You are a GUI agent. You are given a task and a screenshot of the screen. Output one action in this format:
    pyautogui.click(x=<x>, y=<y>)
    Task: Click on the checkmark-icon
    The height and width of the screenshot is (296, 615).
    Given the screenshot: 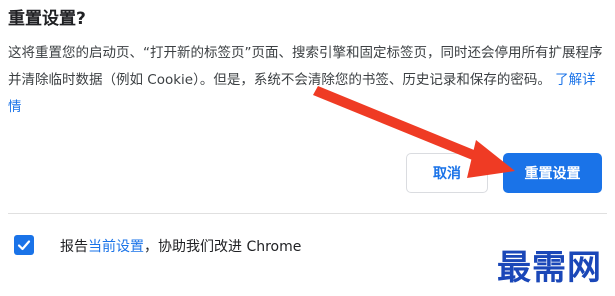 What is the action you would take?
    pyautogui.click(x=24, y=245)
    